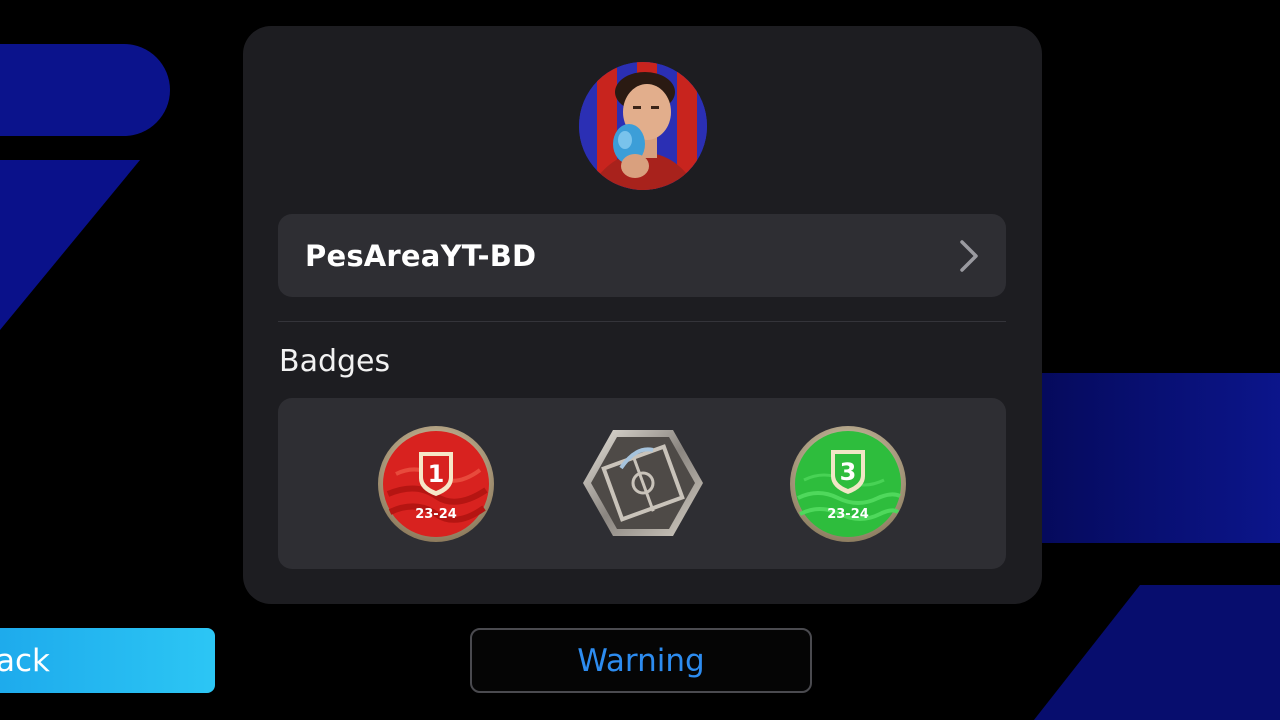  What do you see at coordinates (969, 256) in the screenshot?
I see `chevron-right-icon` at bounding box center [969, 256].